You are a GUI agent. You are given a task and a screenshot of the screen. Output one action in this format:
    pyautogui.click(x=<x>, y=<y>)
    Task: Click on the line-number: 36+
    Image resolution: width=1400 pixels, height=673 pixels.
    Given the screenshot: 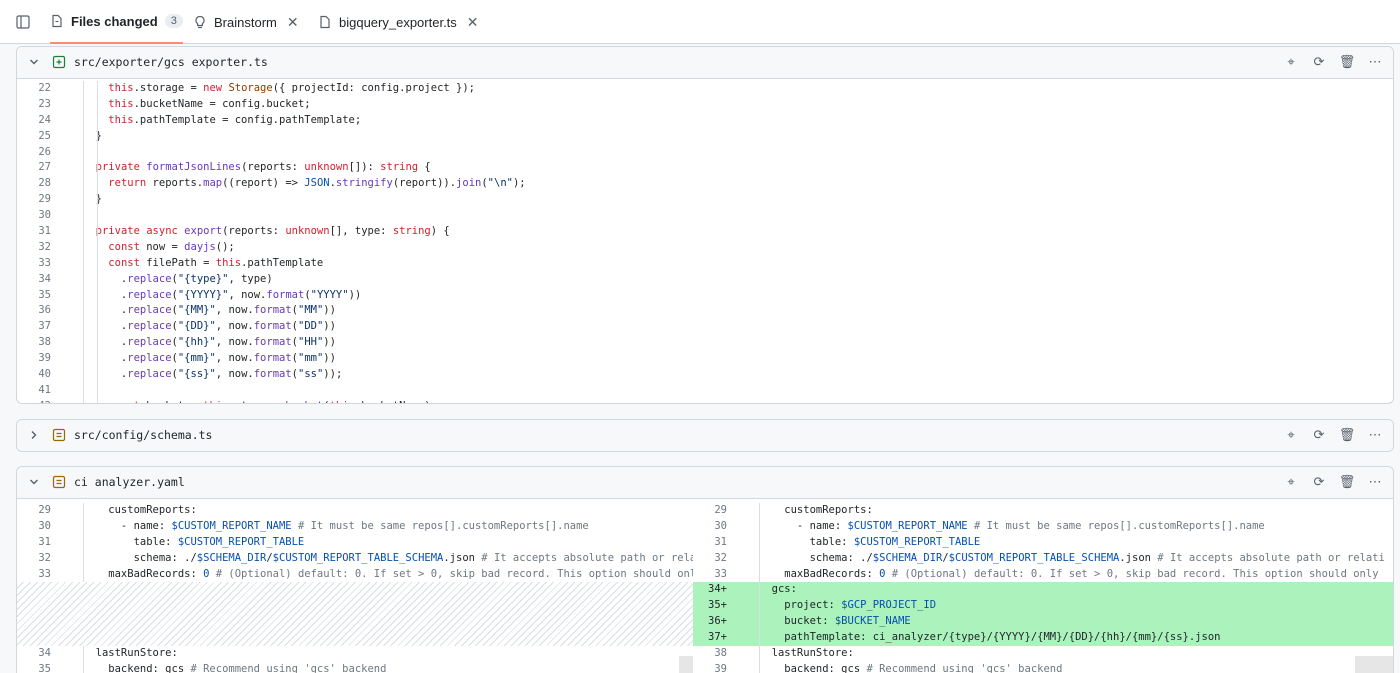 What is the action you would take?
    pyautogui.click(x=717, y=622)
    